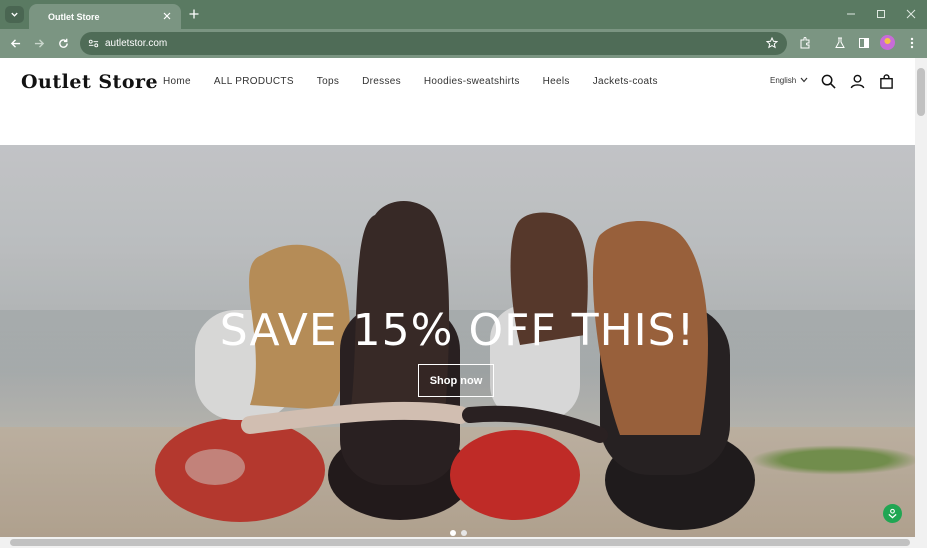 The width and height of the screenshot is (927, 548). What do you see at coordinates (783, 80) in the screenshot?
I see `language-label: English` at bounding box center [783, 80].